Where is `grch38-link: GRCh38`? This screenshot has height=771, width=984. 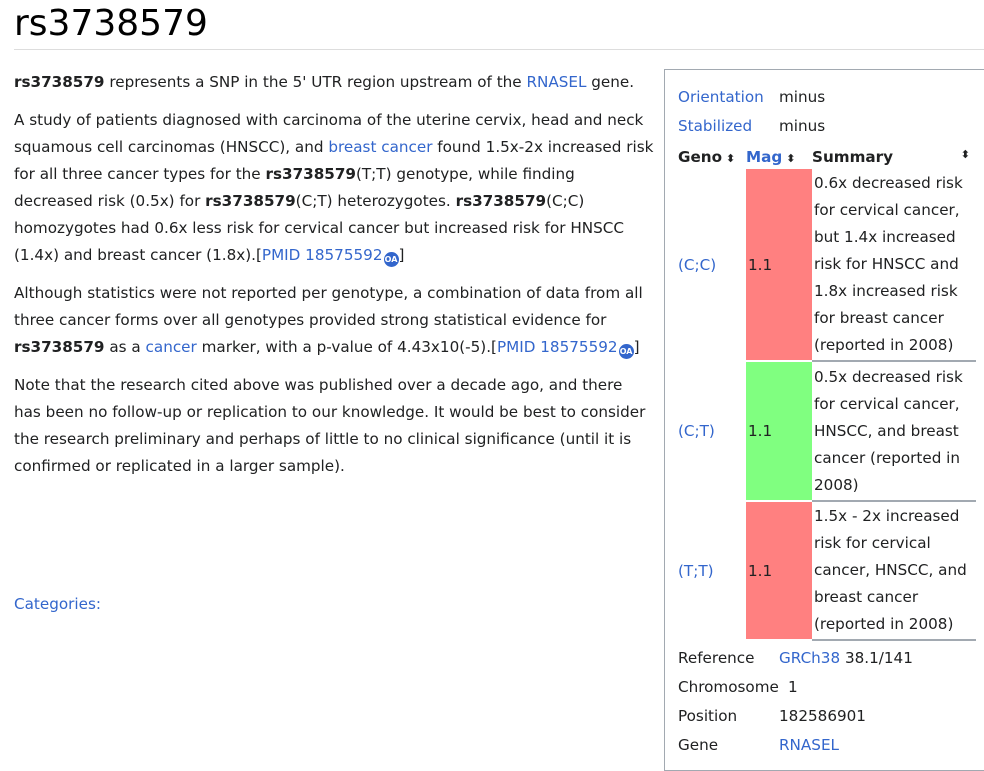
grch38-link: GRCh38 is located at coordinates (809, 658).